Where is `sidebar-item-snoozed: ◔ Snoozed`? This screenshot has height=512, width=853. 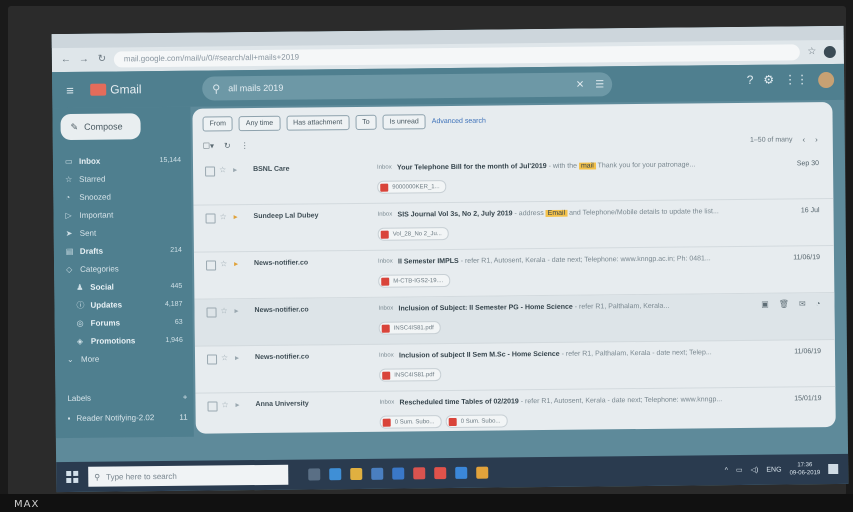 sidebar-item-snoozed: ◔ Snoozed is located at coordinates (122, 196).